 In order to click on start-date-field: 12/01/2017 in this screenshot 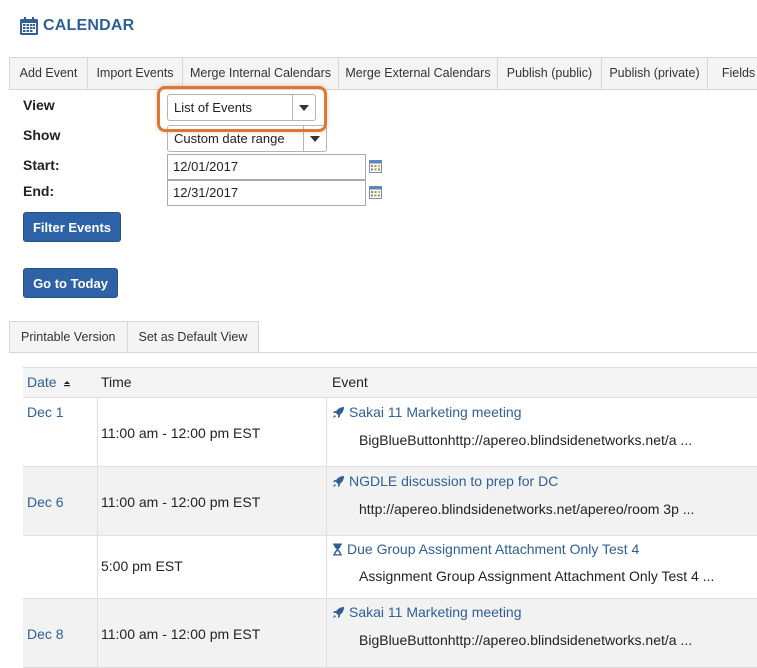, I will do `click(266, 167)`.